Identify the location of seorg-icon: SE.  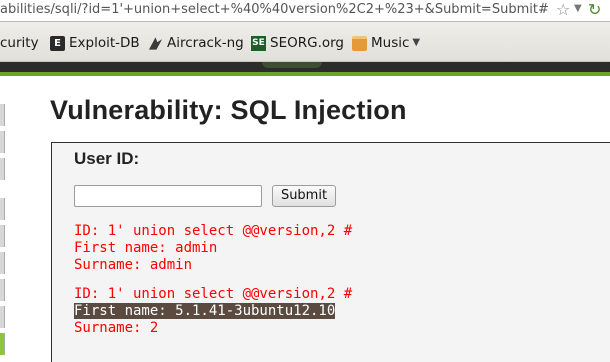
(258, 43).